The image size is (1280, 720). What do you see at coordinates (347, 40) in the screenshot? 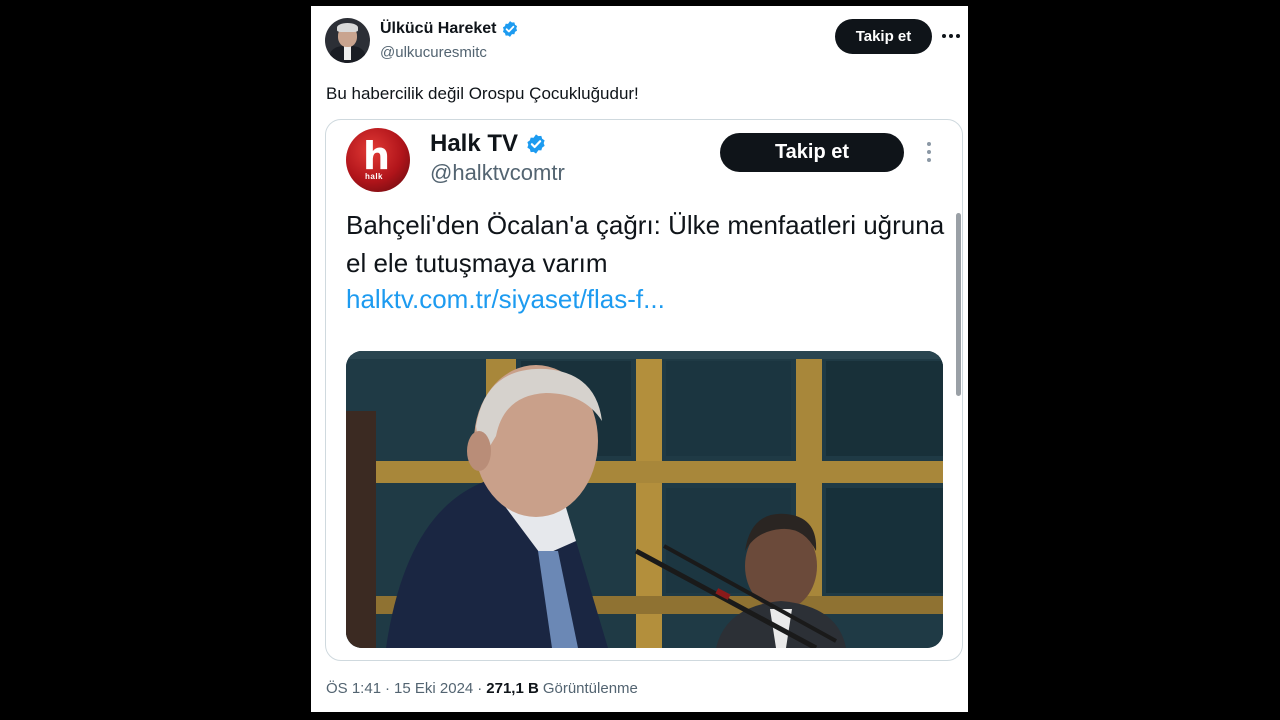
I see `author-avatar` at bounding box center [347, 40].